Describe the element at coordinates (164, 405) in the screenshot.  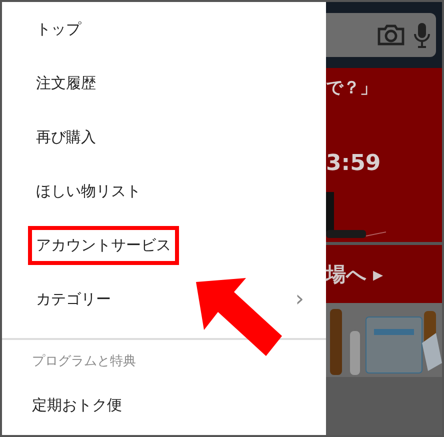
I see `menu-item: 定期おトク便` at that location.